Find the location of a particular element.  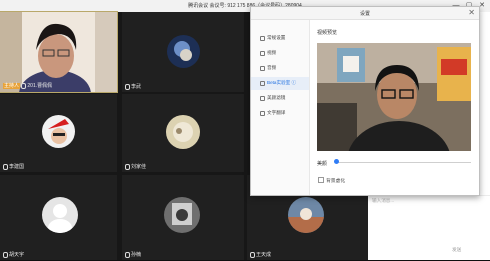

participant-tile-host: 主持人 201.曹佩佩 is located at coordinates (59, 64).